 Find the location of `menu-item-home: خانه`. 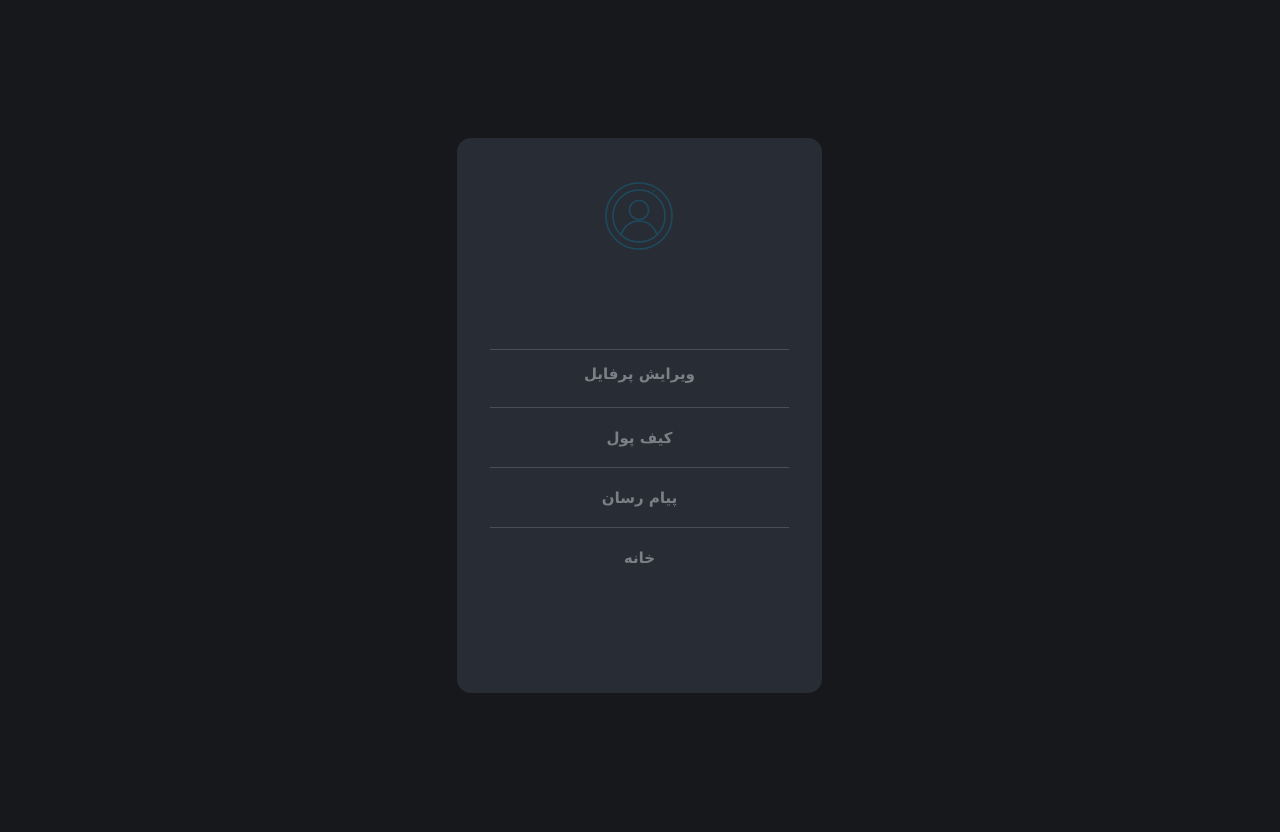

menu-item-home: خانه is located at coordinates (639, 556).